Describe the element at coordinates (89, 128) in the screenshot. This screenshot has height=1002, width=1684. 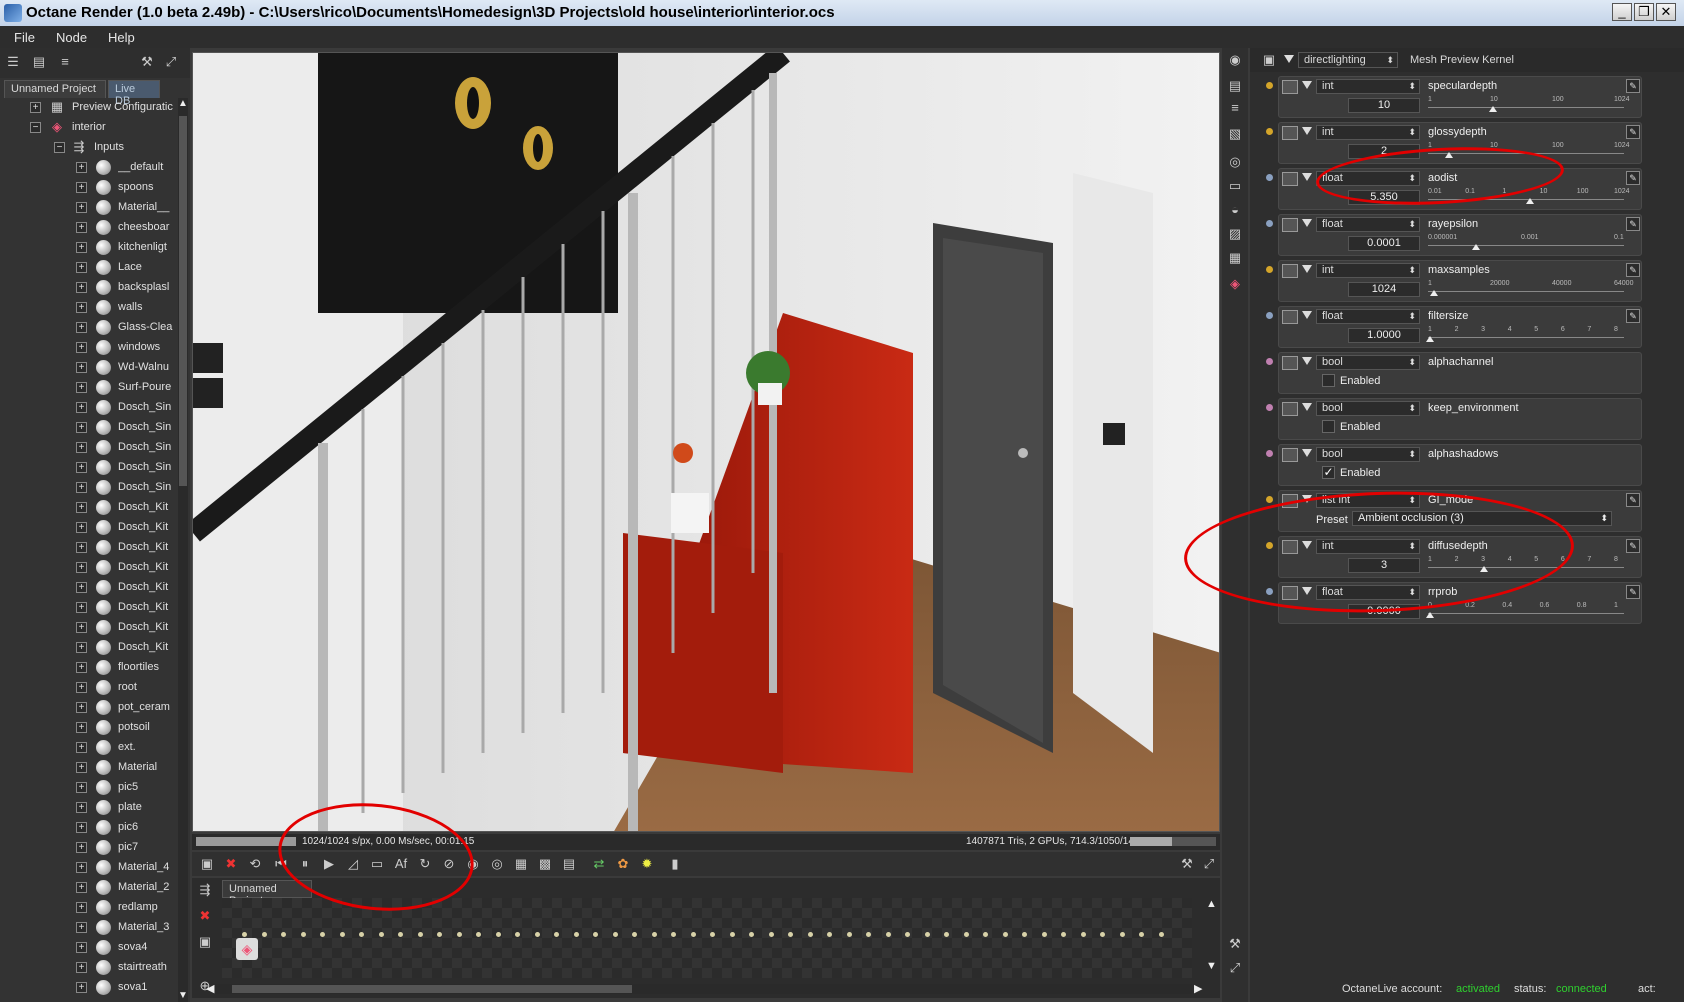
I see `tree-row-interior: − ◈ interior` at that location.